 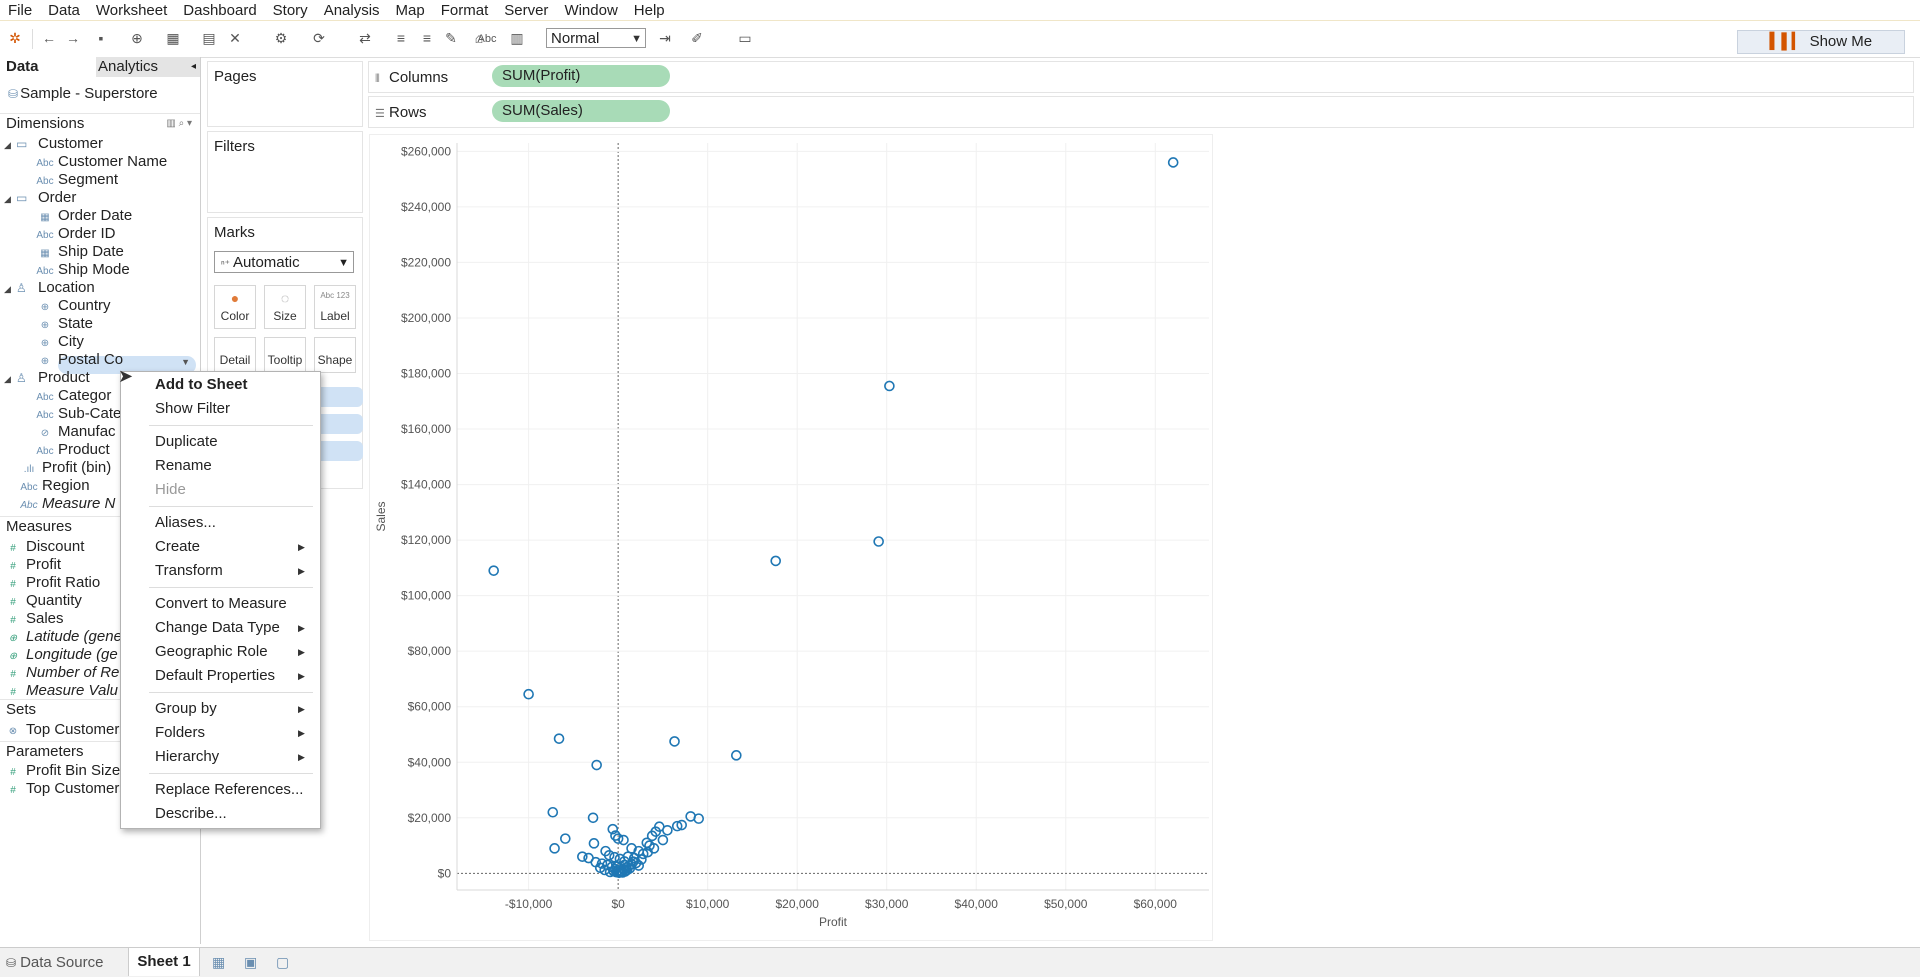 What do you see at coordinates (285, 307) in the screenshot?
I see `size-button: ◌ Size` at bounding box center [285, 307].